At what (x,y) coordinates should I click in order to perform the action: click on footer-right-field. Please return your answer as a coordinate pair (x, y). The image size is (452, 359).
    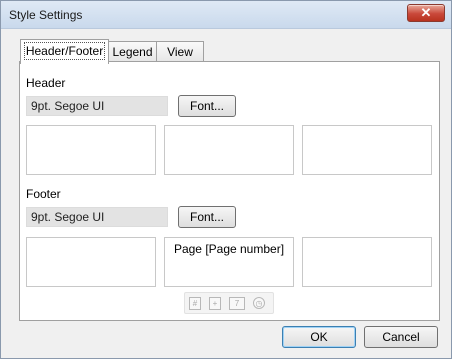
    Looking at the image, I should click on (367, 262).